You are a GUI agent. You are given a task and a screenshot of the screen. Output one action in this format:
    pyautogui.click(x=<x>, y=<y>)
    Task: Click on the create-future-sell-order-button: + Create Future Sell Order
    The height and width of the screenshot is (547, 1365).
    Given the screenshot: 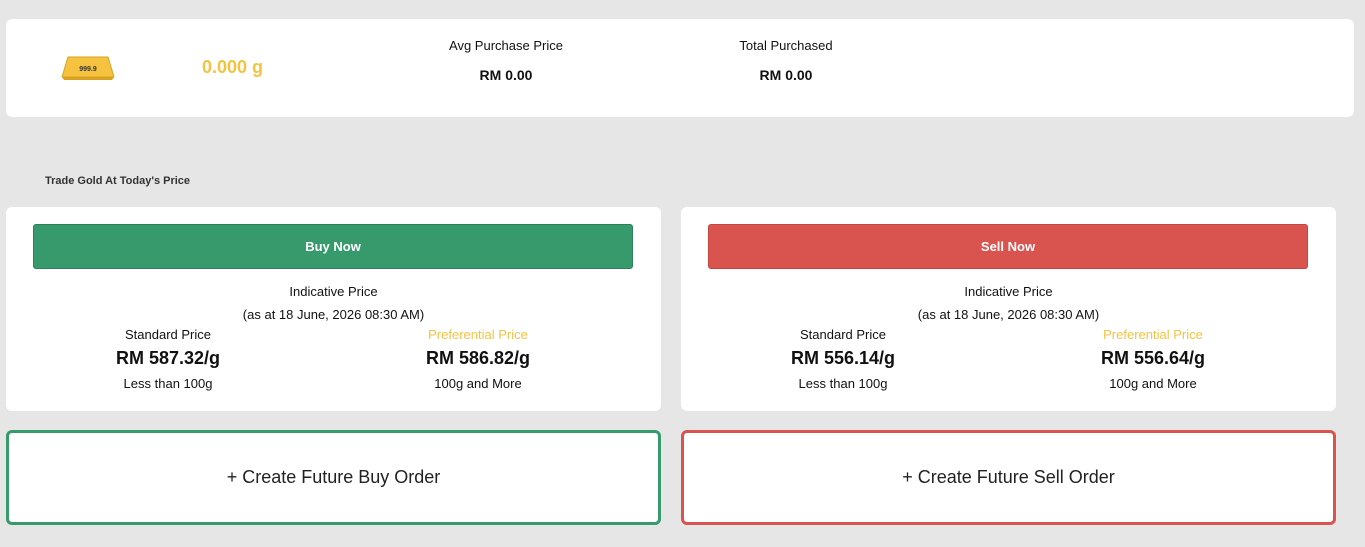 What is the action you would take?
    pyautogui.click(x=1008, y=477)
    